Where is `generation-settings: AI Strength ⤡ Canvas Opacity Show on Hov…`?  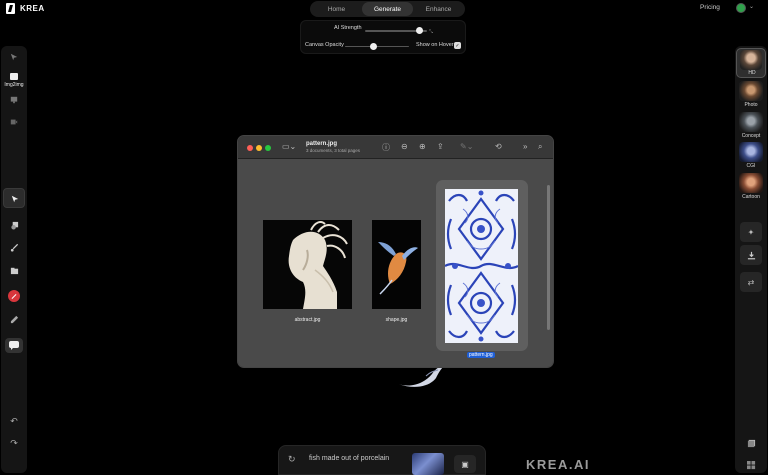 generation-settings: AI Strength ⤡ Canvas Opacity Show on Hov… is located at coordinates (383, 37).